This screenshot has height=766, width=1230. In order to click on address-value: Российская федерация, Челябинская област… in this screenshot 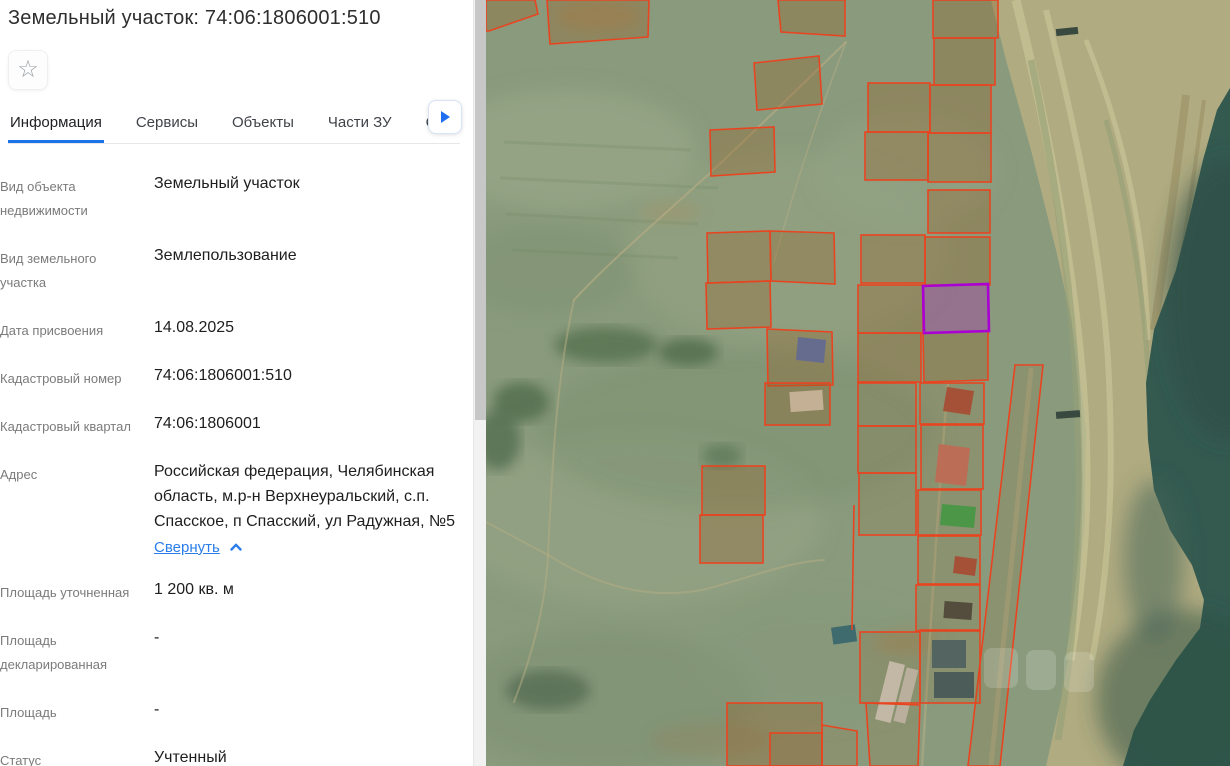, I will do `click(305, 496)`.